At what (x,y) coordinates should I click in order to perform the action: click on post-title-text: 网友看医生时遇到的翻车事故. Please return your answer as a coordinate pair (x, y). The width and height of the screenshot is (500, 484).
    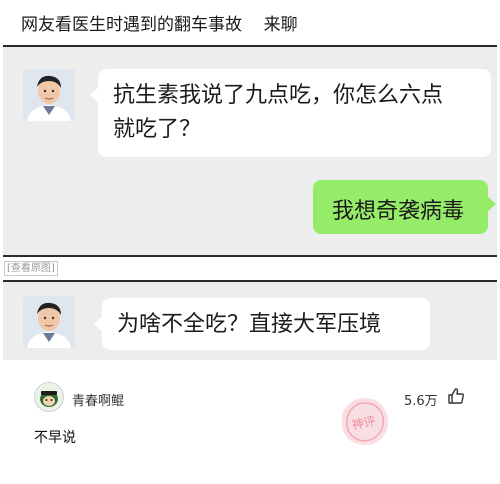
    Looking at the image, I should click on (131, 25).